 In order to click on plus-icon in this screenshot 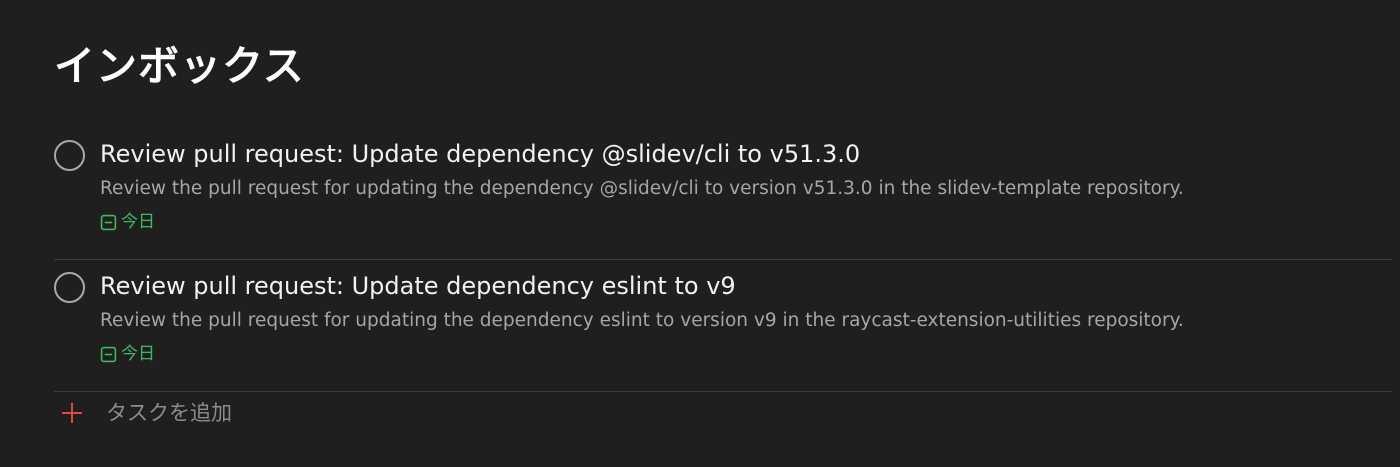, I will do `click(72, 413)`.